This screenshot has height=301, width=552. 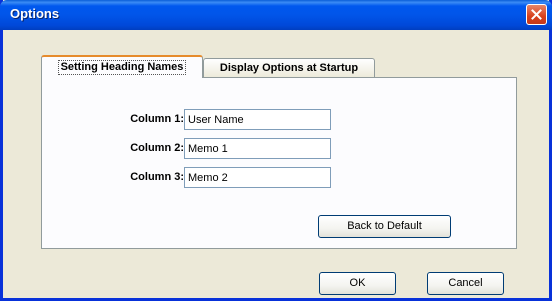 I want to click on tab-label: Display Options at Startup, so click(x=289, y=68).